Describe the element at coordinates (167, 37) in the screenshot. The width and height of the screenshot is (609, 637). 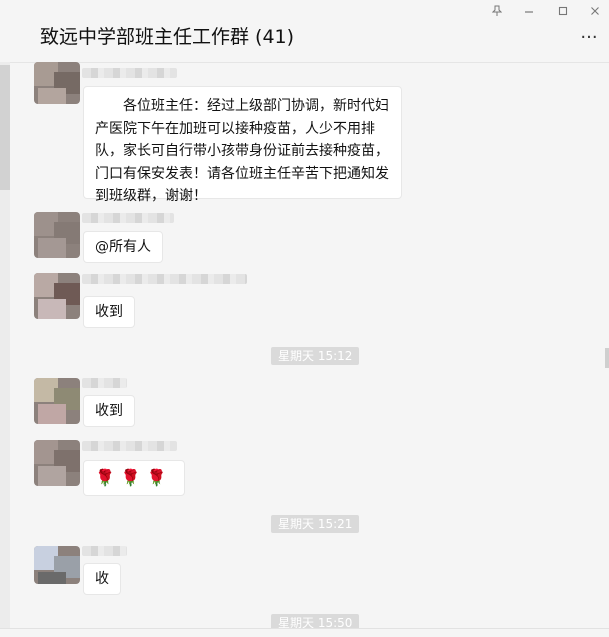
I see `chat-title: 致远中学部班主任工作群 (41)` at that location.